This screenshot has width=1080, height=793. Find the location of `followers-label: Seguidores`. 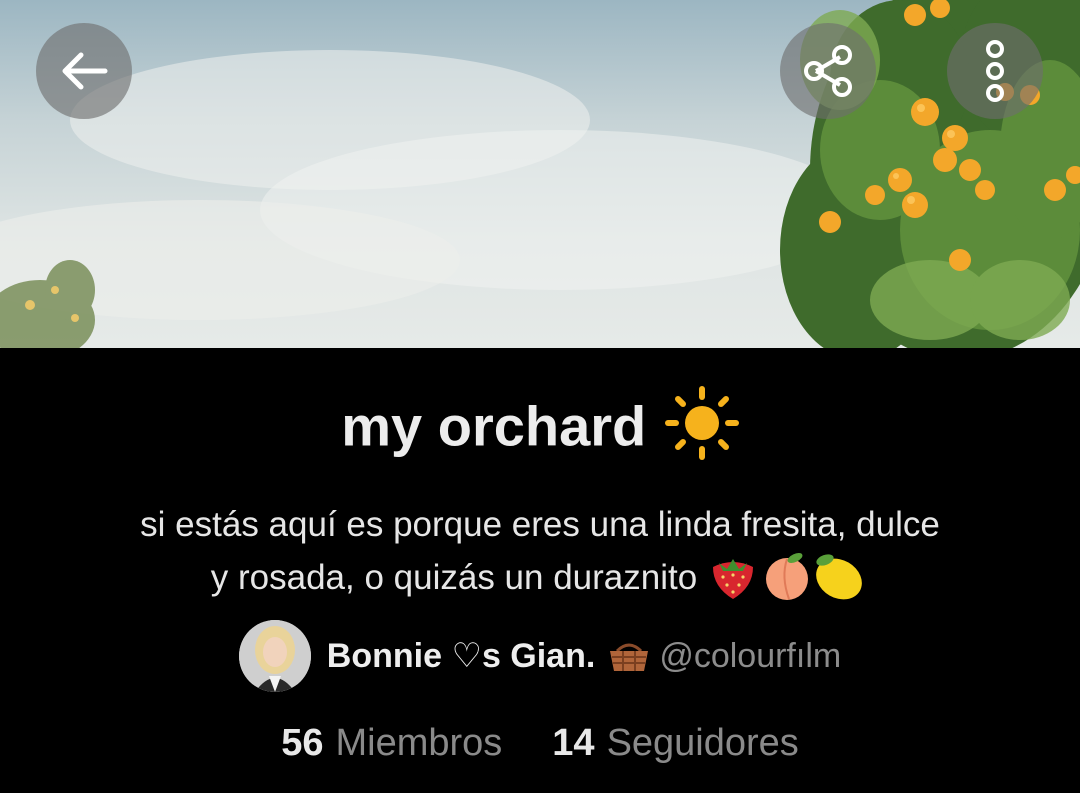

followers-label: Seguidores is located at coordinates (702, 743).